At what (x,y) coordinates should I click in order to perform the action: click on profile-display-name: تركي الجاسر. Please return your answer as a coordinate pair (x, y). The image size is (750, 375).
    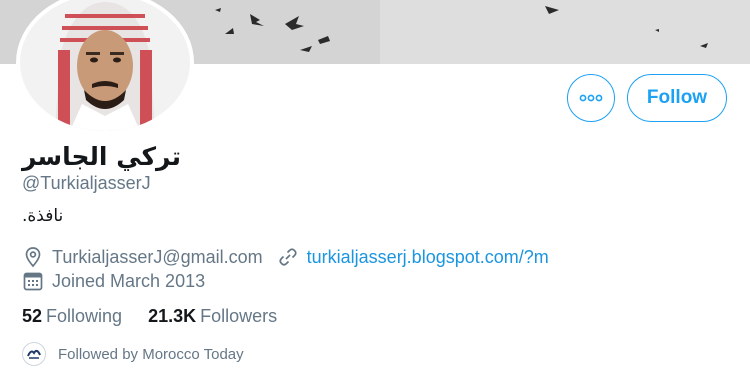
    Looking at the image, I should click on (101, 156).